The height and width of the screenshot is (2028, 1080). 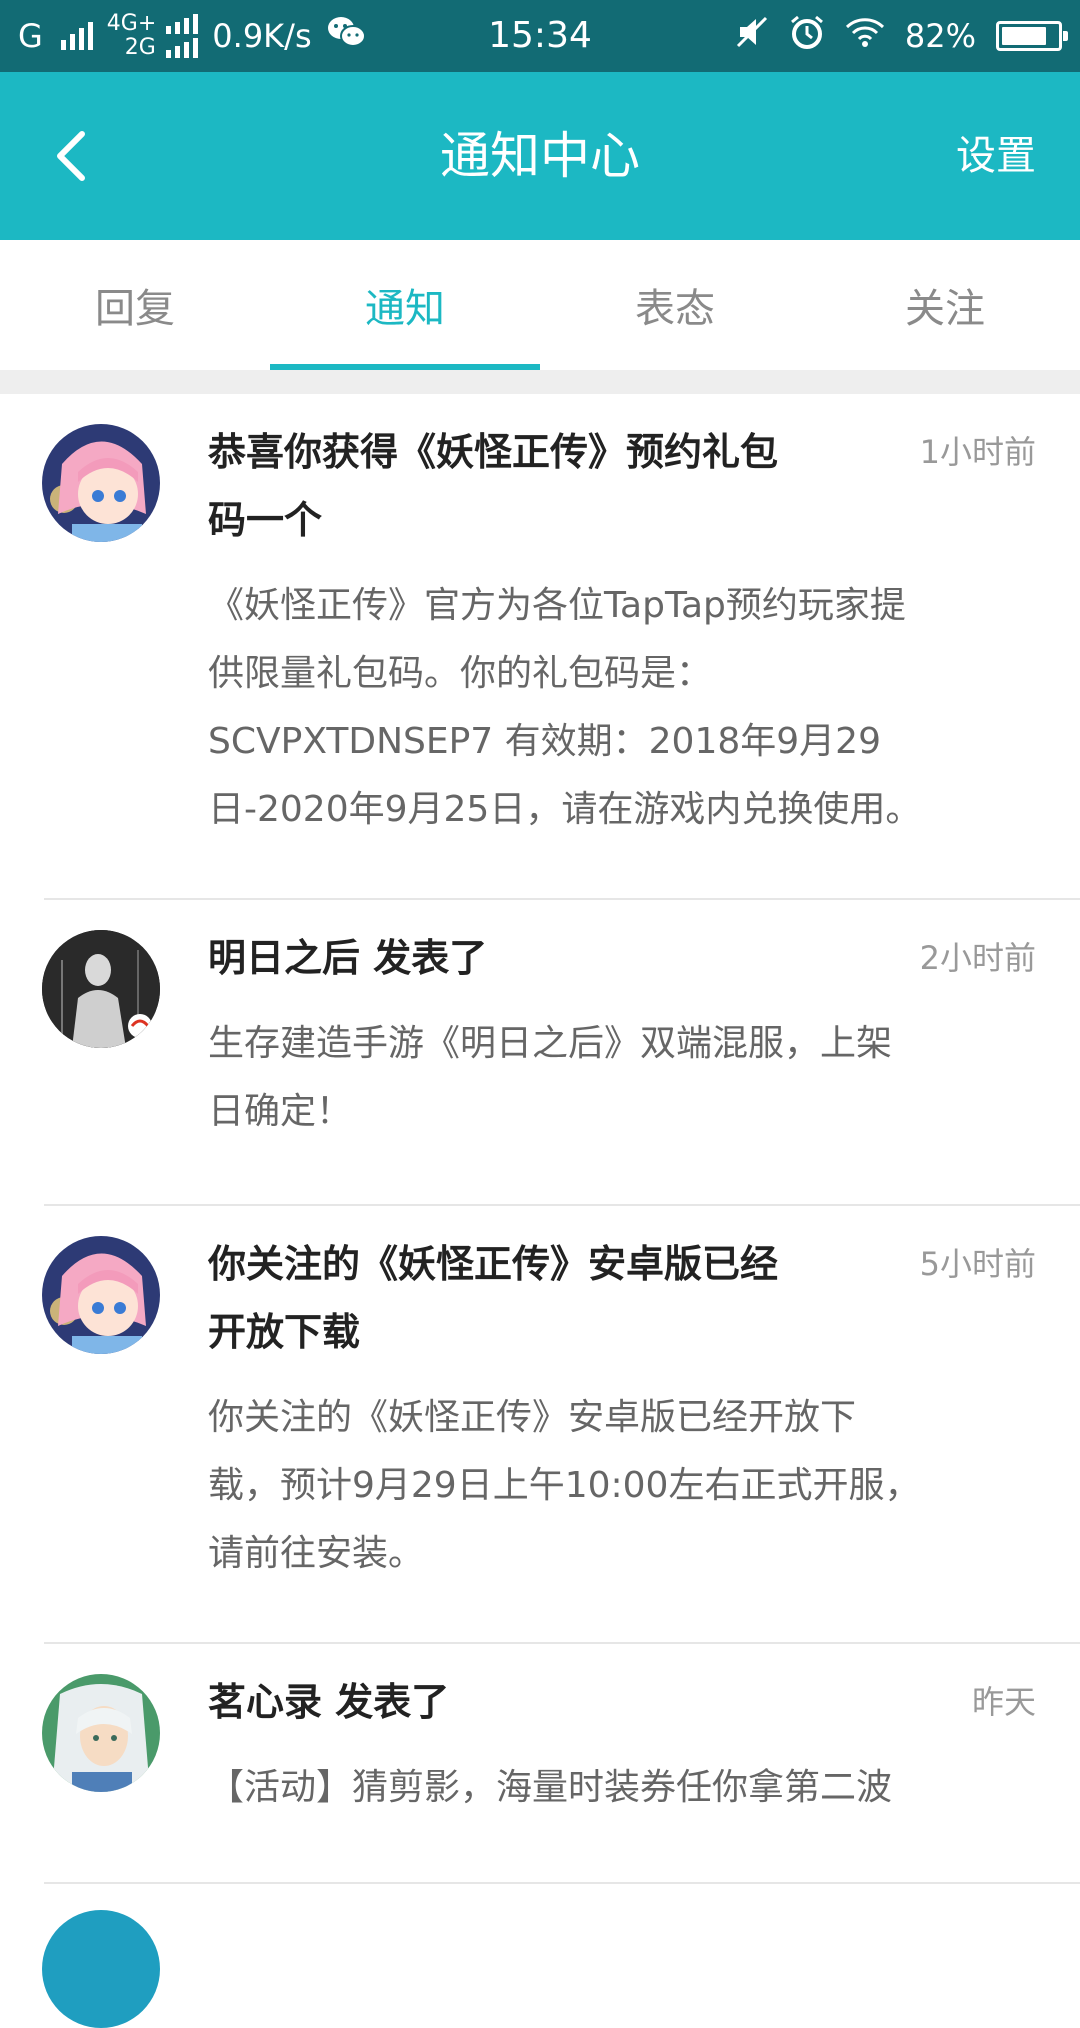 I want to click on network-4g-label: 4G+, so click(x=131, y=23).